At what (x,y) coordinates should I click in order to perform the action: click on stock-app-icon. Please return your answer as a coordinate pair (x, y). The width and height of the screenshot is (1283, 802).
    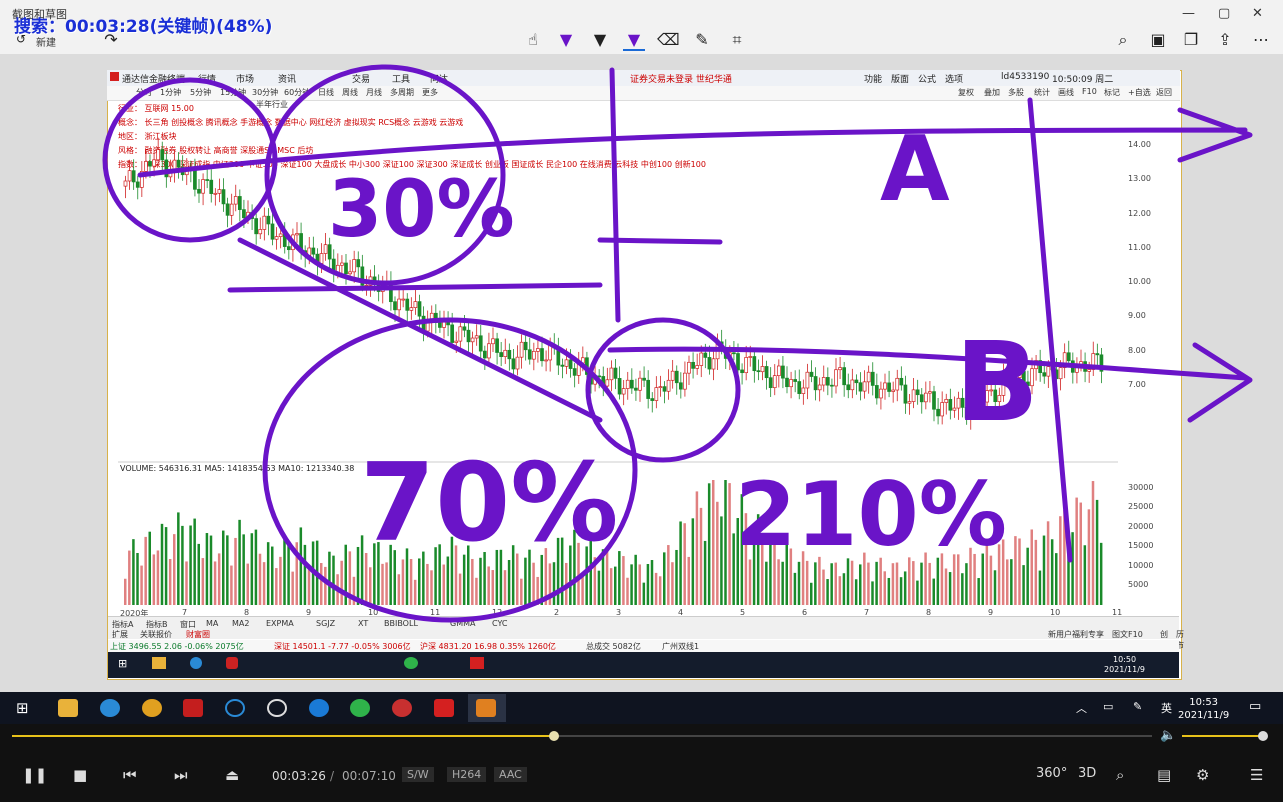
    Looking at the image, I should click on (193, 708).